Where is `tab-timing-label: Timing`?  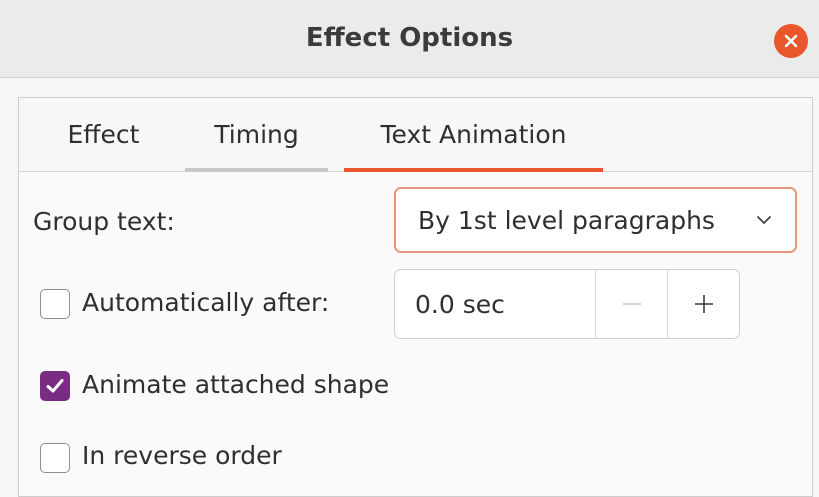
tab-timing-label: Timing is located at coordinates (256, 134).